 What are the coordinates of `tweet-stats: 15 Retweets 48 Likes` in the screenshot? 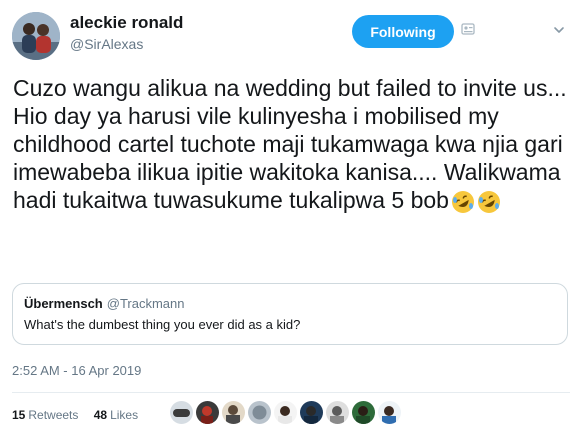 It's located at (75, 415).